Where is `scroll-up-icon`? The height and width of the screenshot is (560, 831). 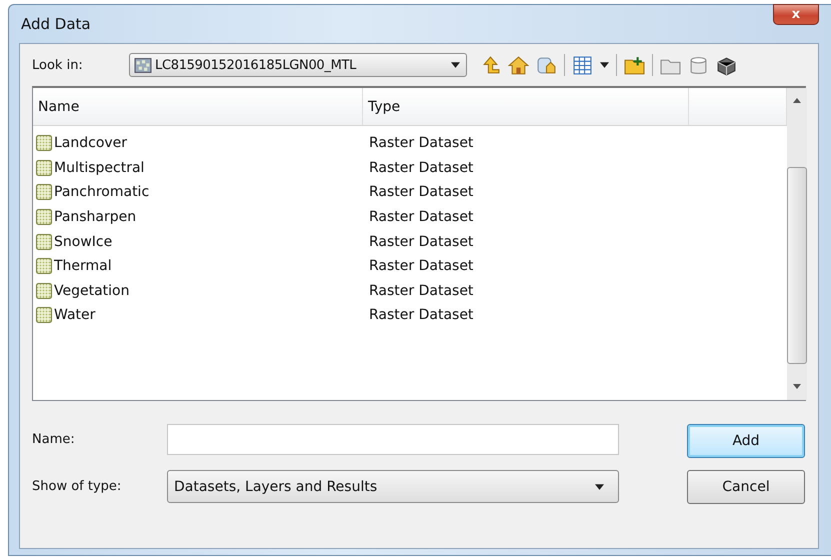
scroll-up-icon is located at coordinates (797, 100).